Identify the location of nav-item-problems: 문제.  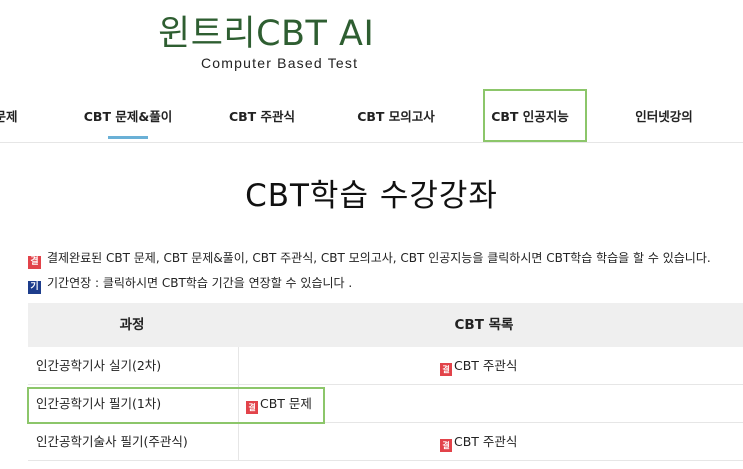
(9, 115).